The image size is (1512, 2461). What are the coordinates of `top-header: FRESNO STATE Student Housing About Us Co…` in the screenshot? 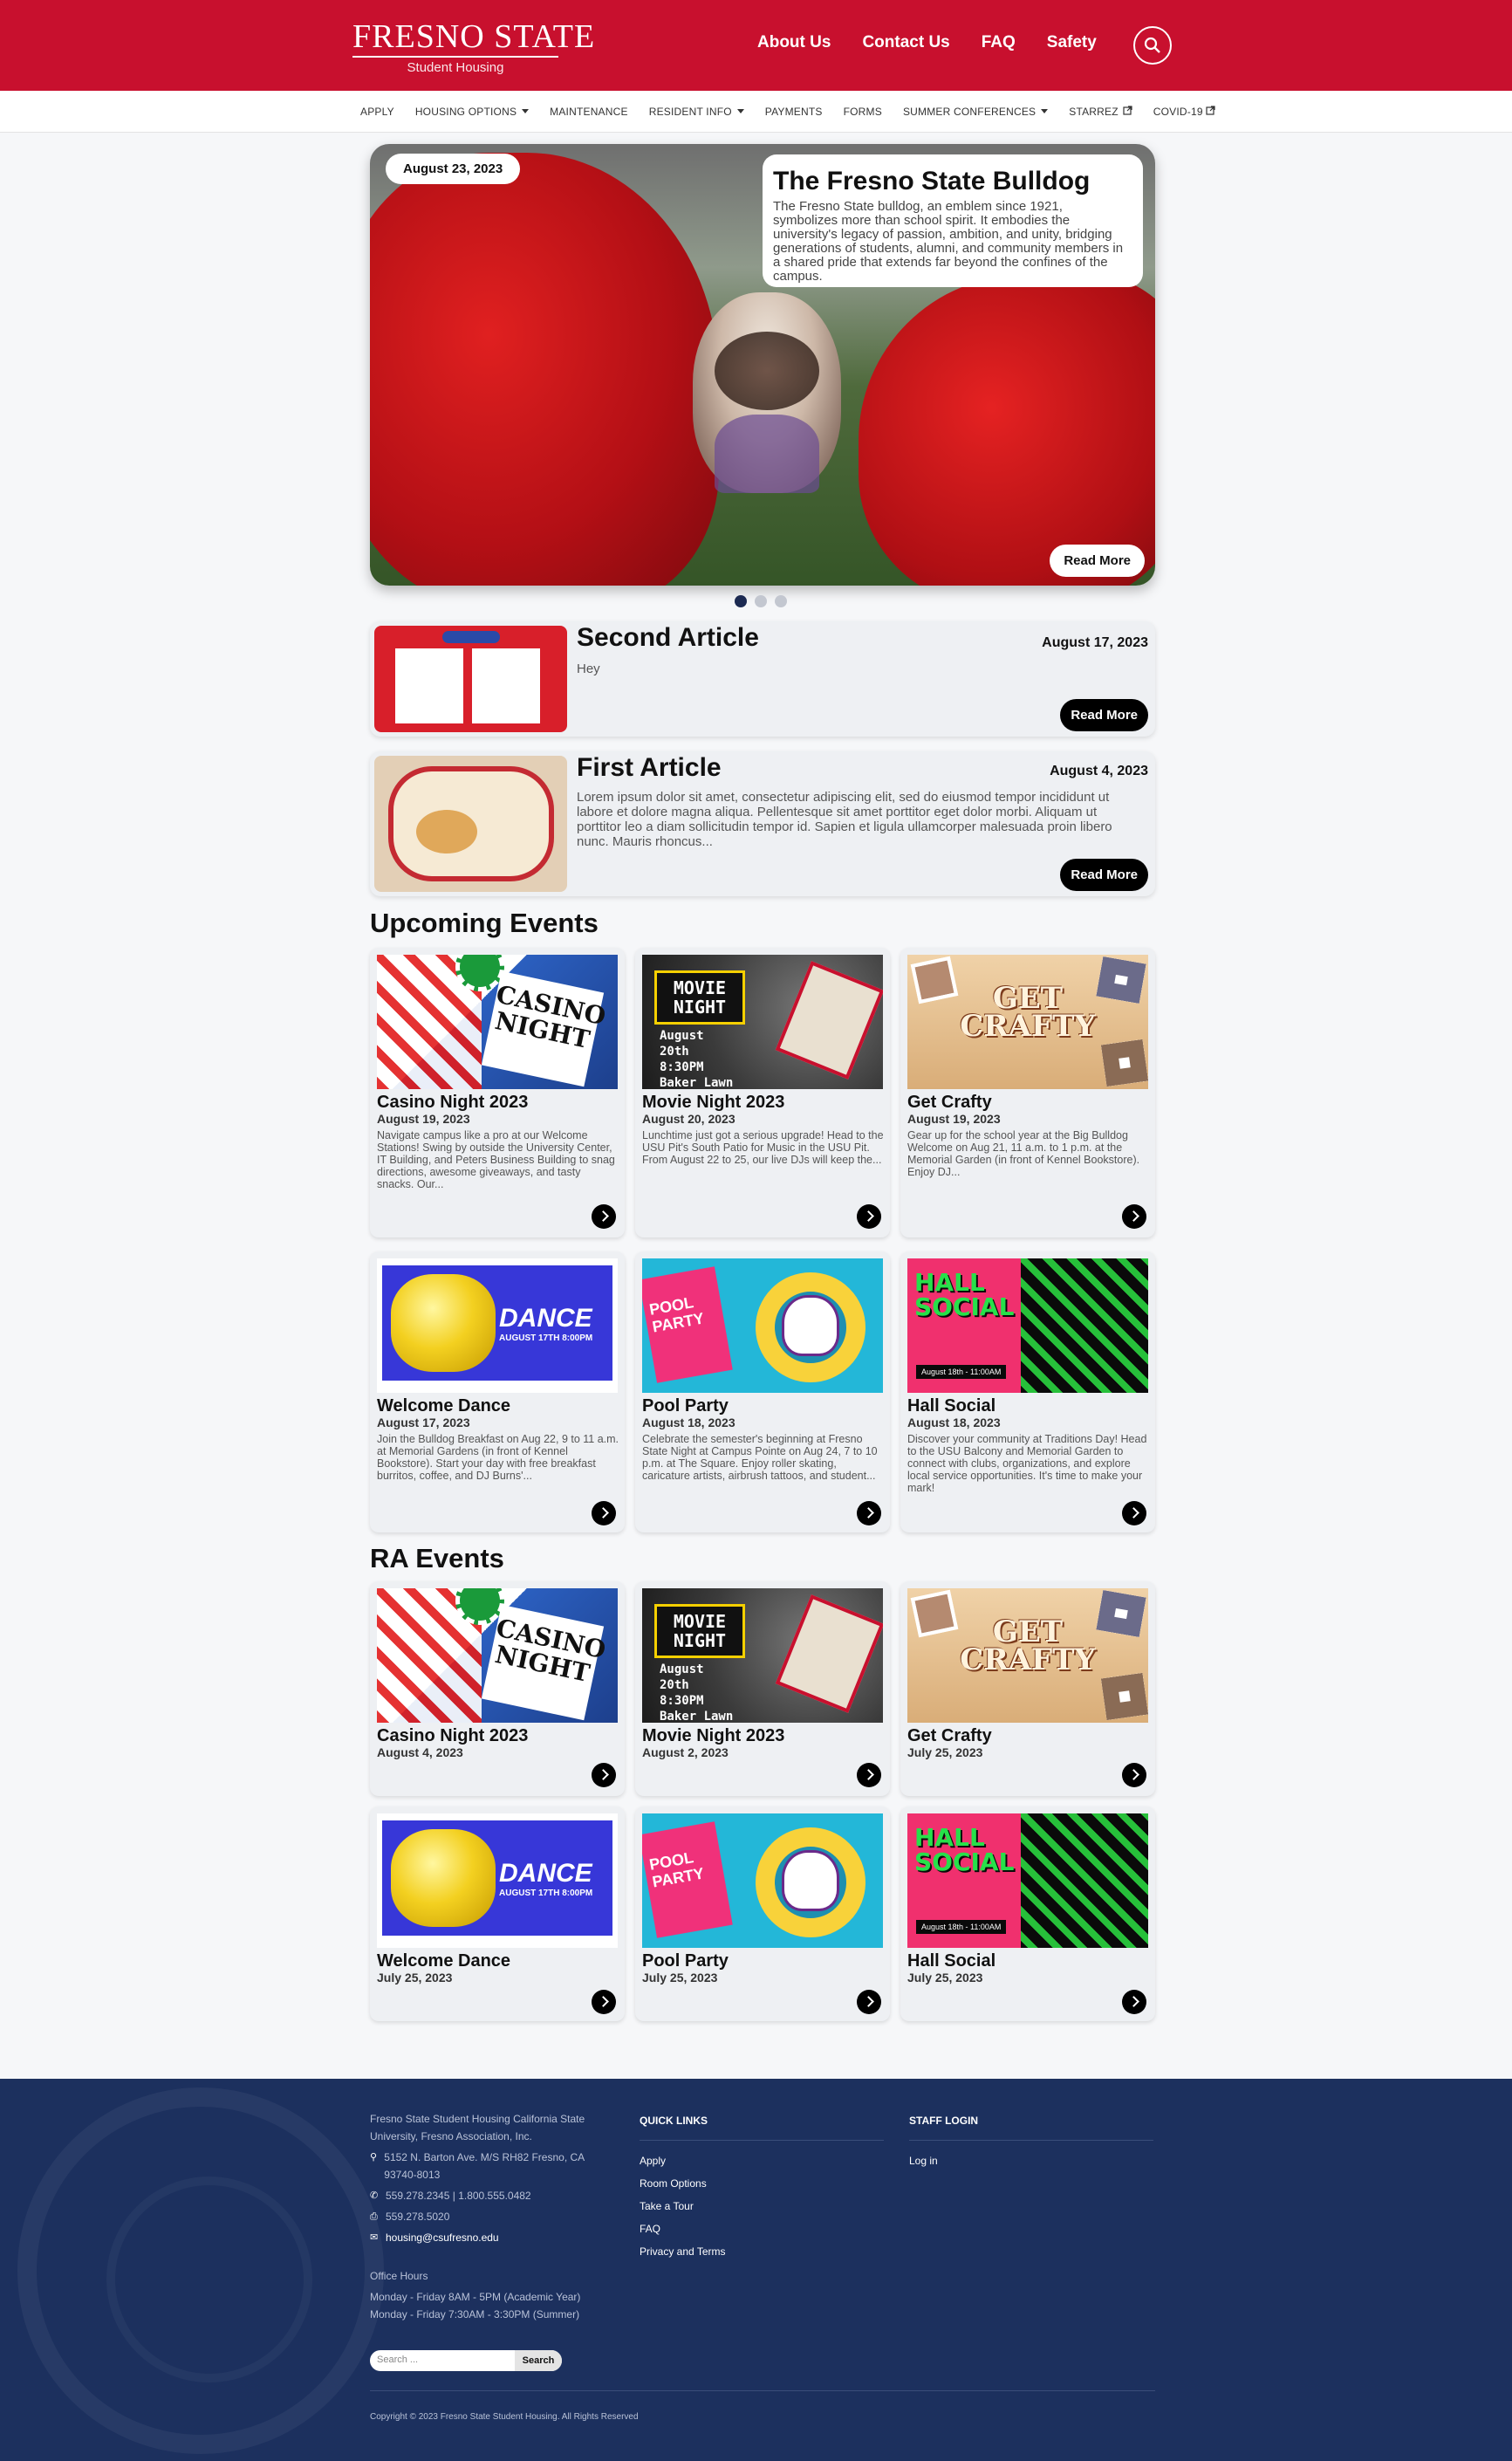 It's located at (756, 45).